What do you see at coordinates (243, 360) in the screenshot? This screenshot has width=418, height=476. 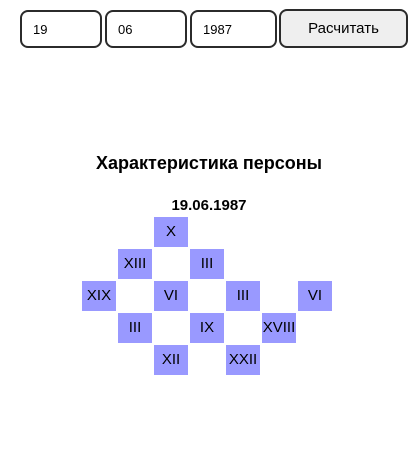 I see `grid-cell-r5-c5: XXII` at bounding box center [243, 360].